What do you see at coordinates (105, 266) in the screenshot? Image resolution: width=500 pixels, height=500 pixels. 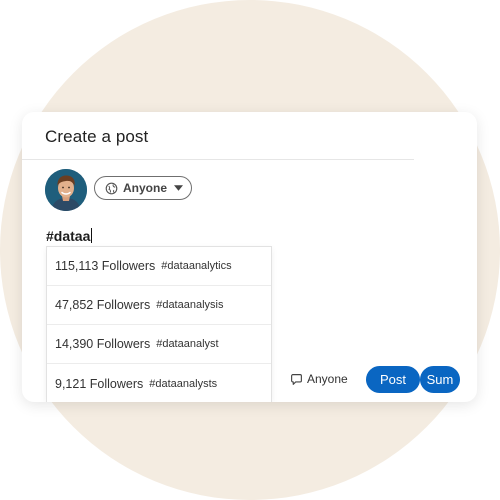 I see `follower-count: 115,113 Followers` at bounding box center [105, 266].